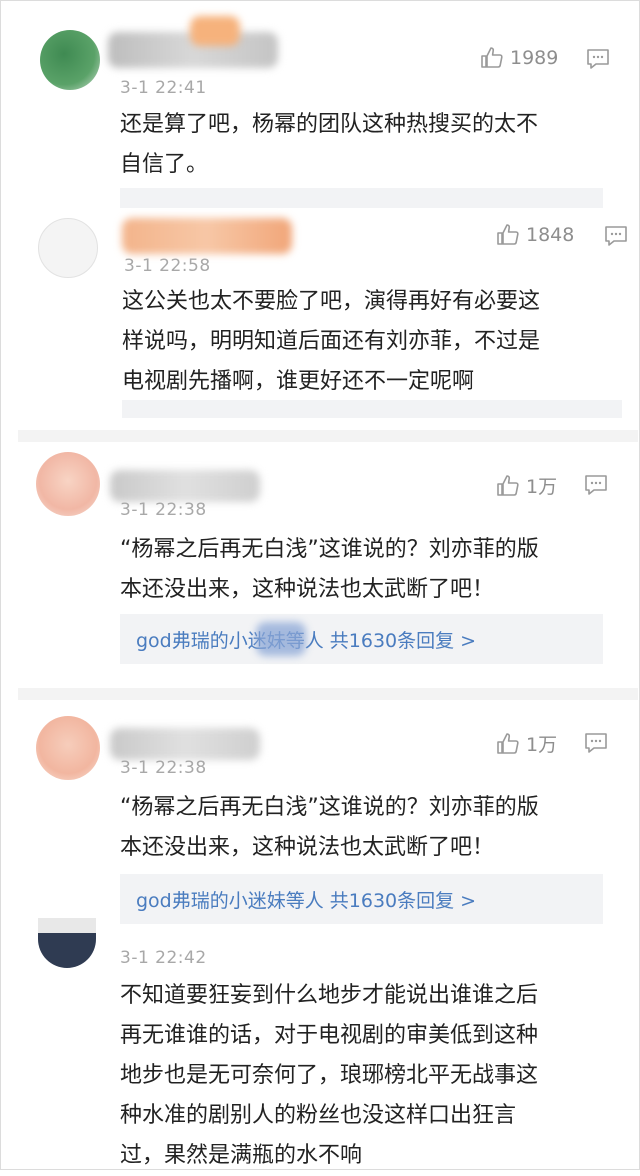 The height and width of the screenshot is (1176, 640). I want to click on blurred-username-in-reply, so click(281, 639).